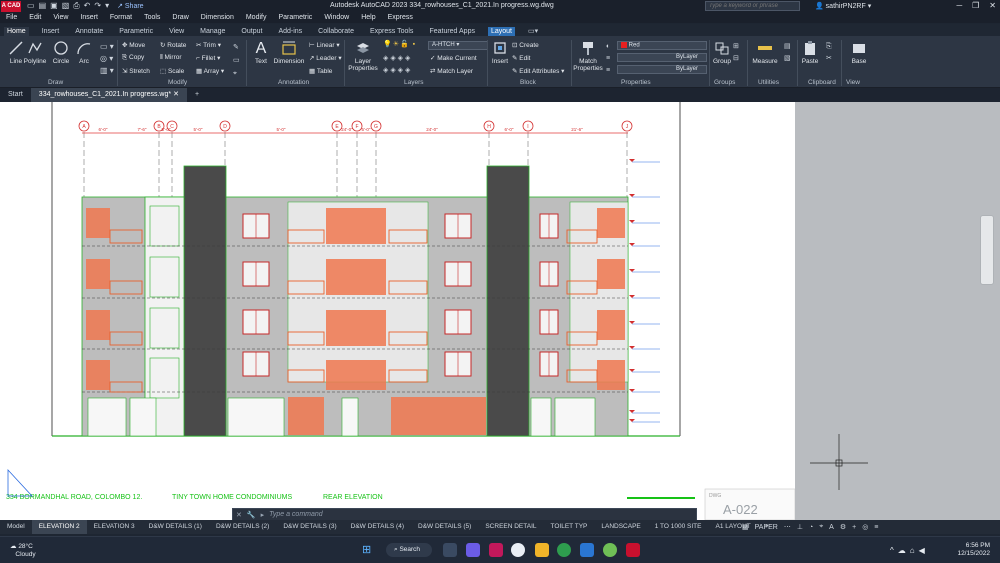  What do you see at coordinates (854, 527) in the screenshot?
I see `add-icon: +` at bounding box center [854, 527].